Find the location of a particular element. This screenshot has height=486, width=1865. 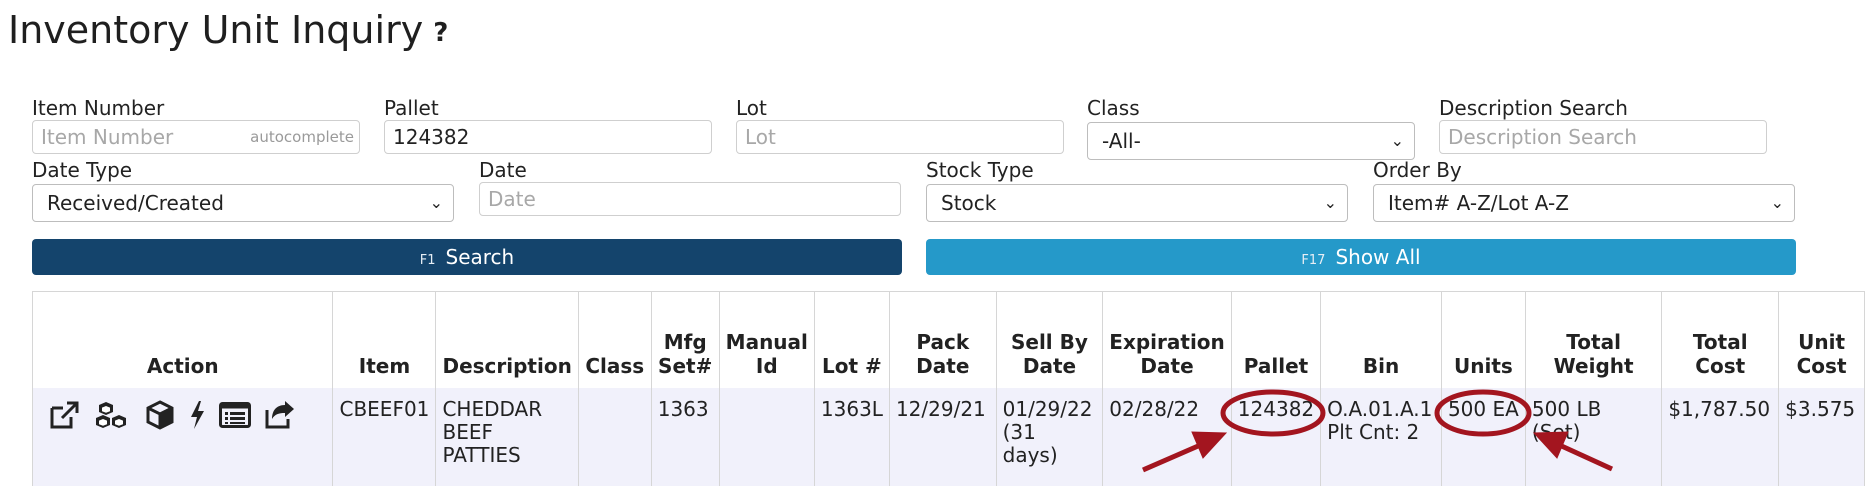

share-icon is located at coordinates (280, 417).